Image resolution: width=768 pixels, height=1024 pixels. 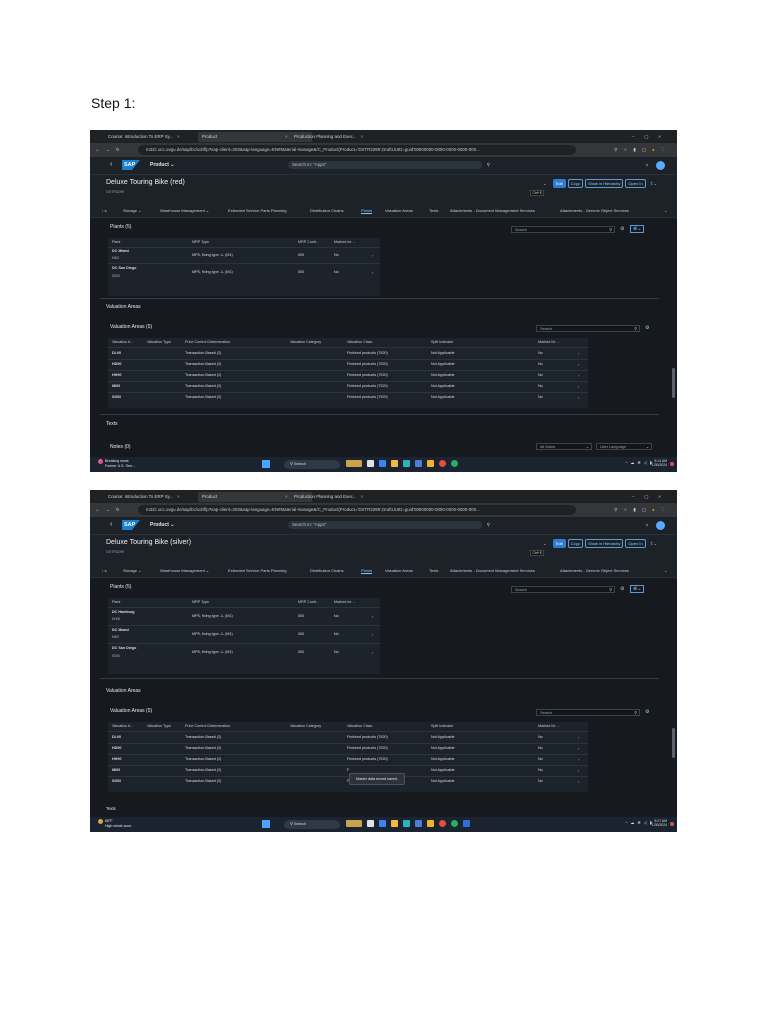 What do you see at coordinates (312, 824) in the screenshot?
I see `taskbar-search: ⚲ Search` at bounding box center [312, 824].